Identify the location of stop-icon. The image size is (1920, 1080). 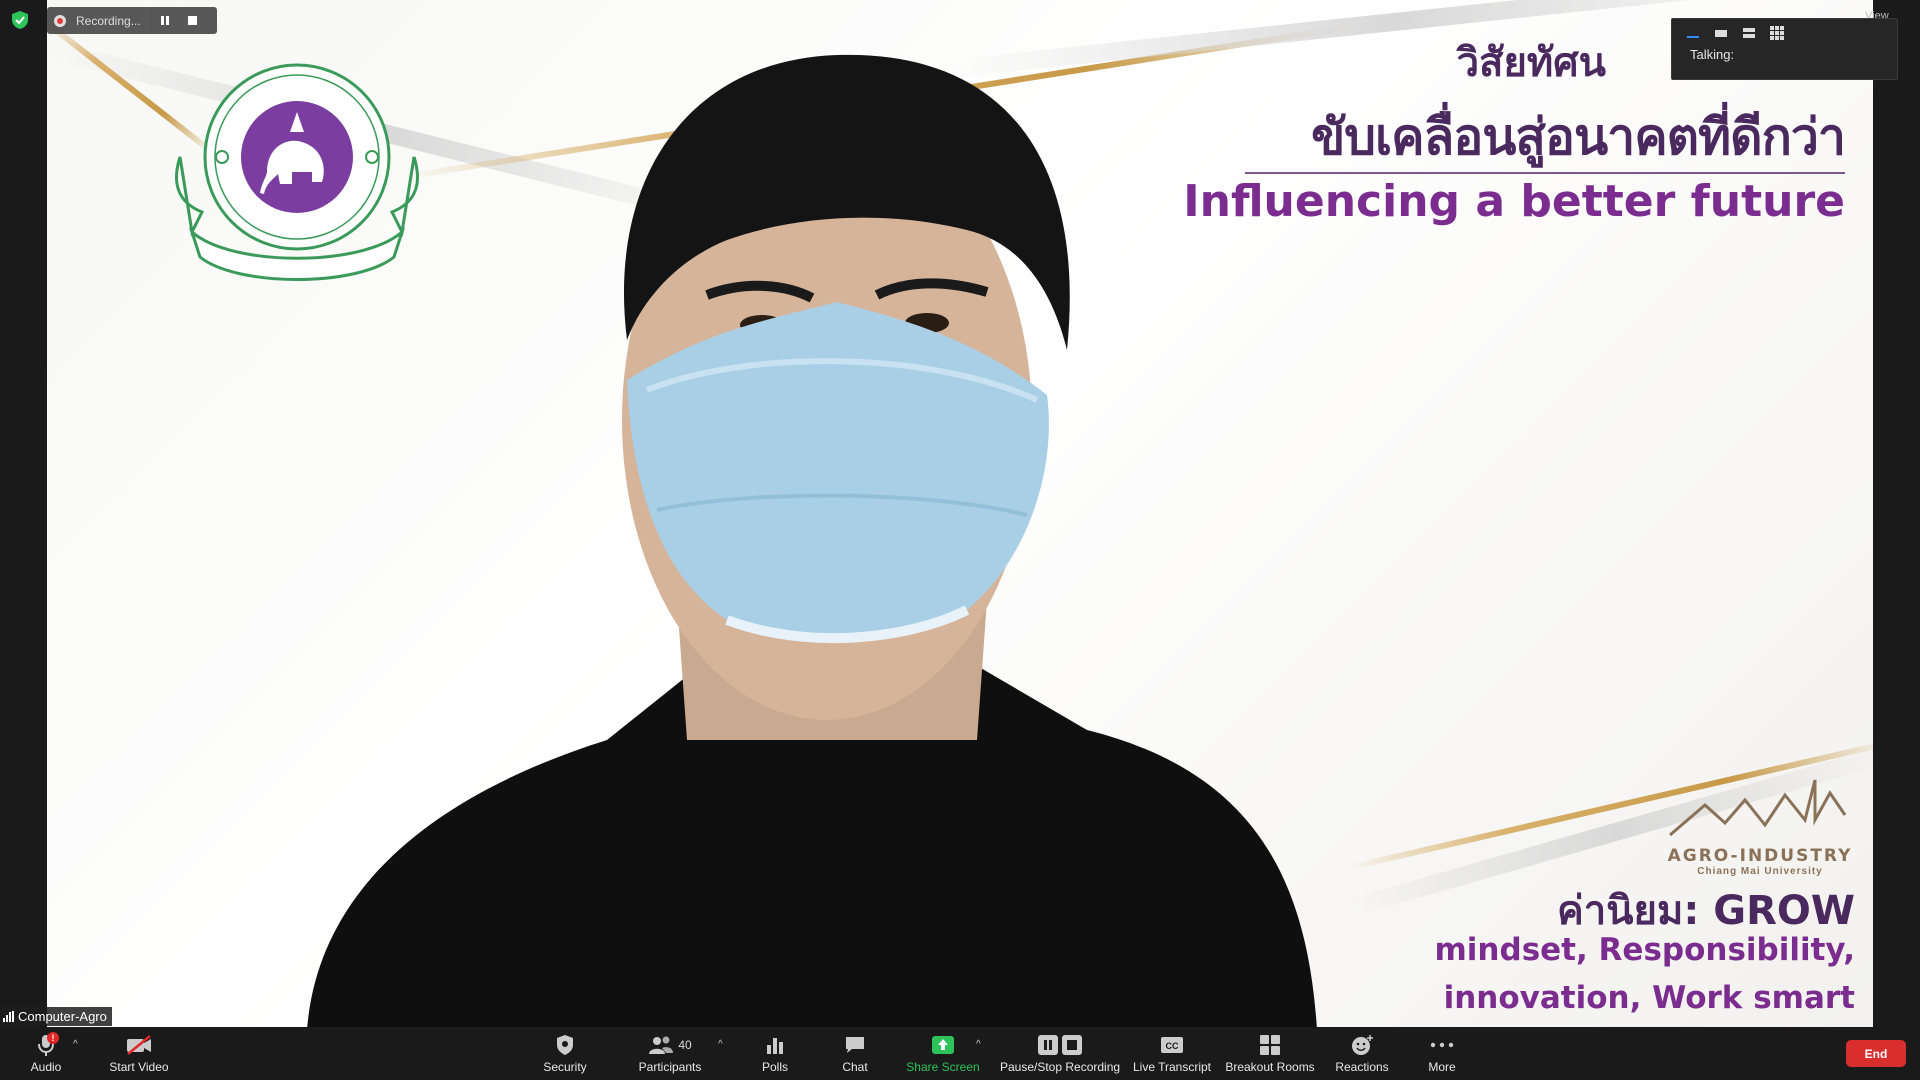
(192, 20).